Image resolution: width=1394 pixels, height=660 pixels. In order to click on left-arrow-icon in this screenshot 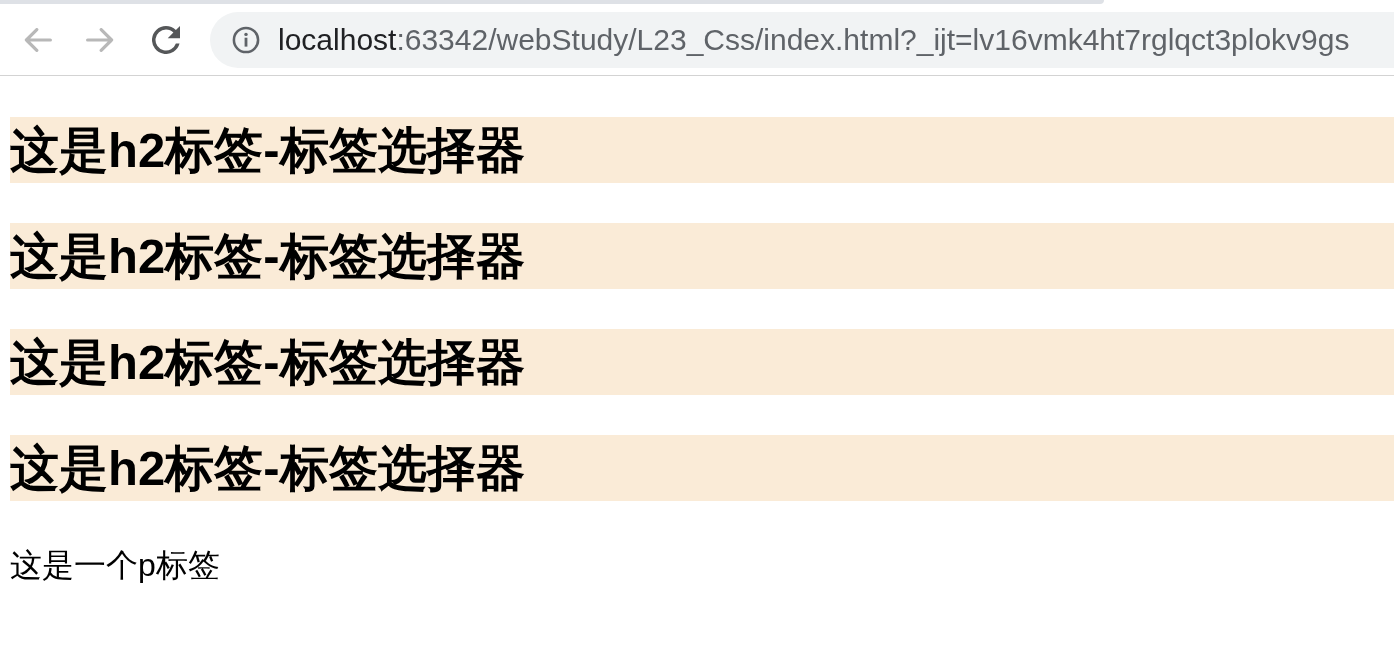, I will do `click(38, 39)`.